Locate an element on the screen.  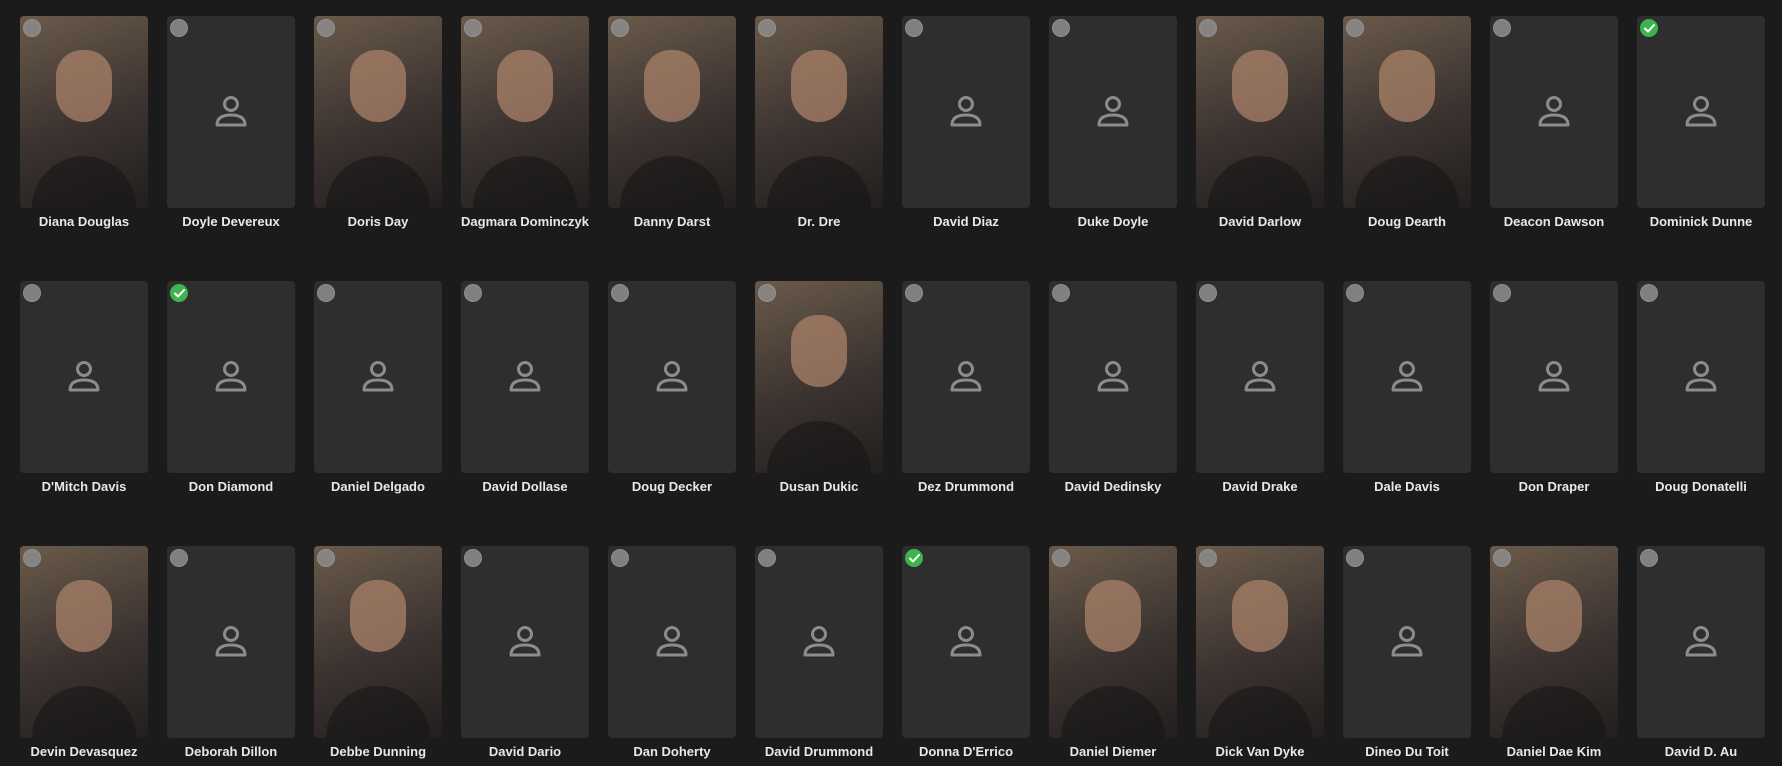
cast-member-tile: Devin Devasquez is located at coordinates (84, 653).